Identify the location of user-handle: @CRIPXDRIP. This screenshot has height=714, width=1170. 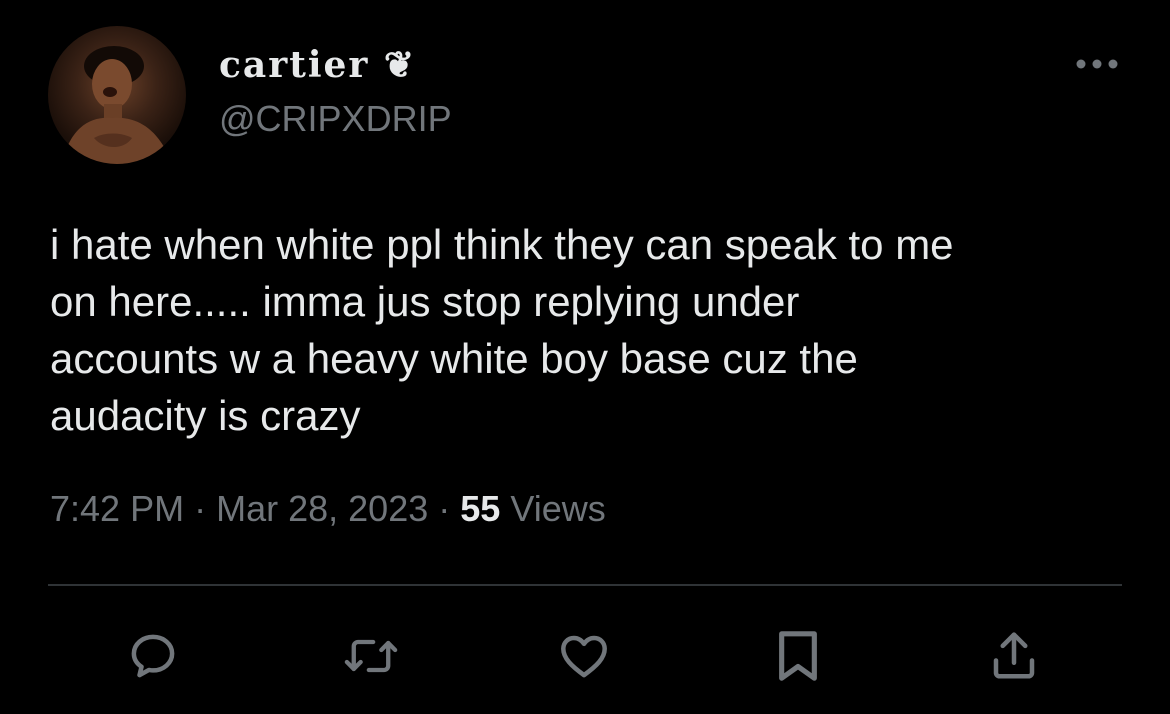
(335, 119).